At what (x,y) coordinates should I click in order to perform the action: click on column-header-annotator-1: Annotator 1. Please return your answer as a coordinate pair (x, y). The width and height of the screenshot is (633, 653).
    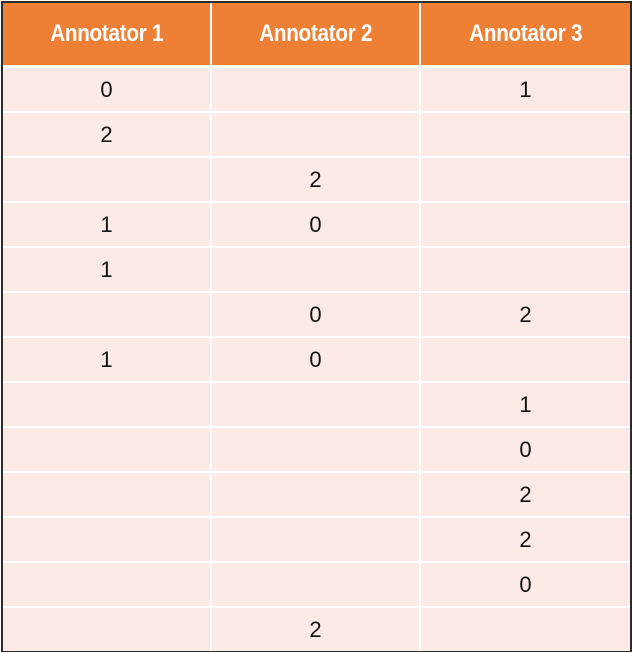
    Looking at the image, I should click on (107, 35).